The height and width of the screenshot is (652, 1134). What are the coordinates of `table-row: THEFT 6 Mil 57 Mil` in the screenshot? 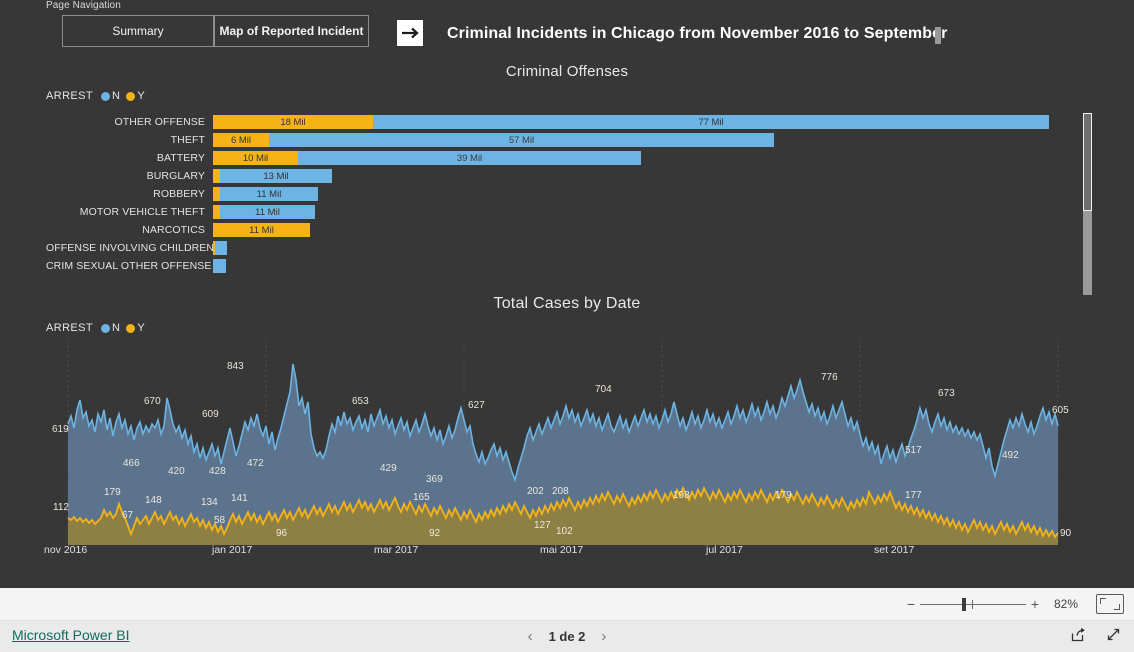 It's located at (565, 140).